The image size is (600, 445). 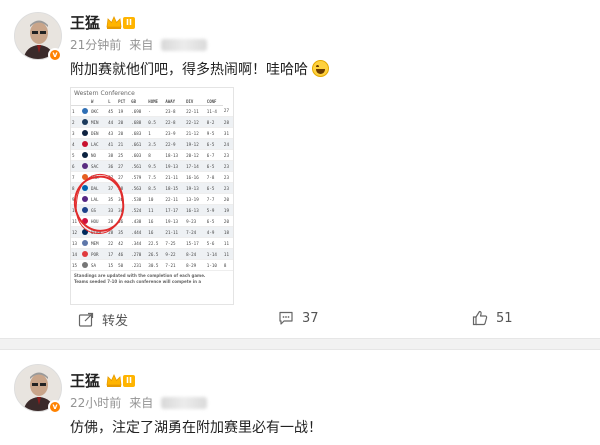 What do you see at coordinates (214, 102) in the screenshot?
I see `col-conf: CONF` at bounding box center [214, 102].